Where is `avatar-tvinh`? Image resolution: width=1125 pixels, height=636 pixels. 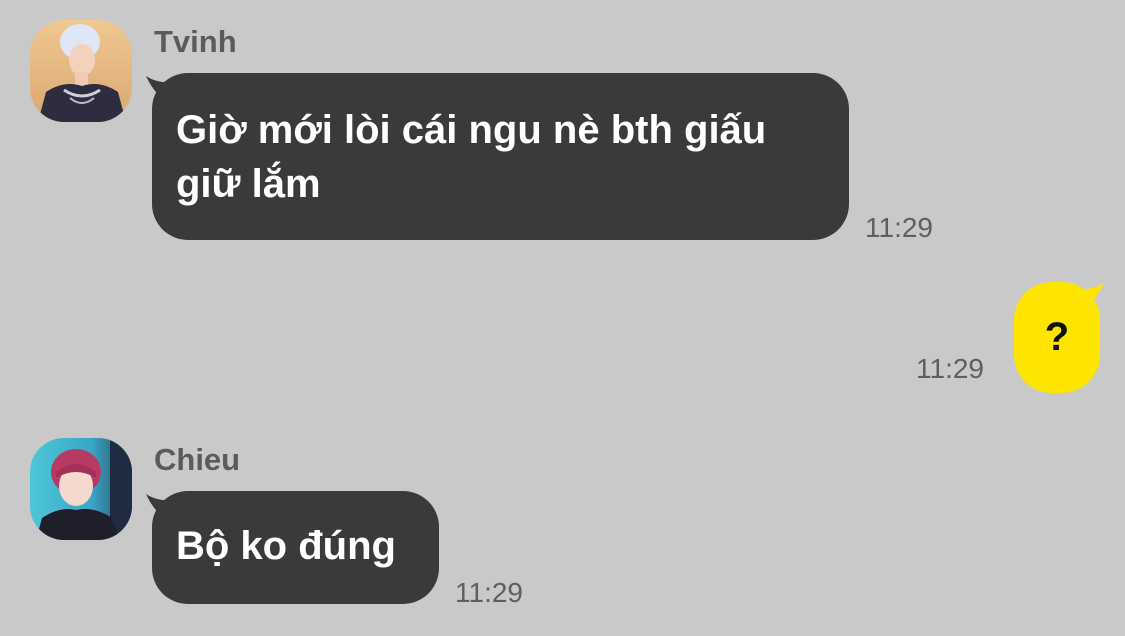
avatar-tvinh is located at coordinates (81, 71).